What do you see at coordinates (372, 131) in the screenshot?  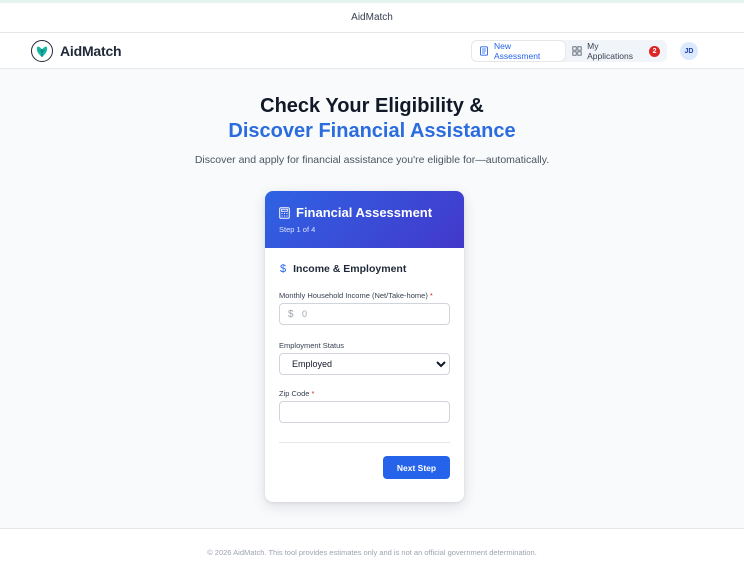 I see `hero-title-highlight: Discover Financial Assistance` at bounding box center [372, 131].